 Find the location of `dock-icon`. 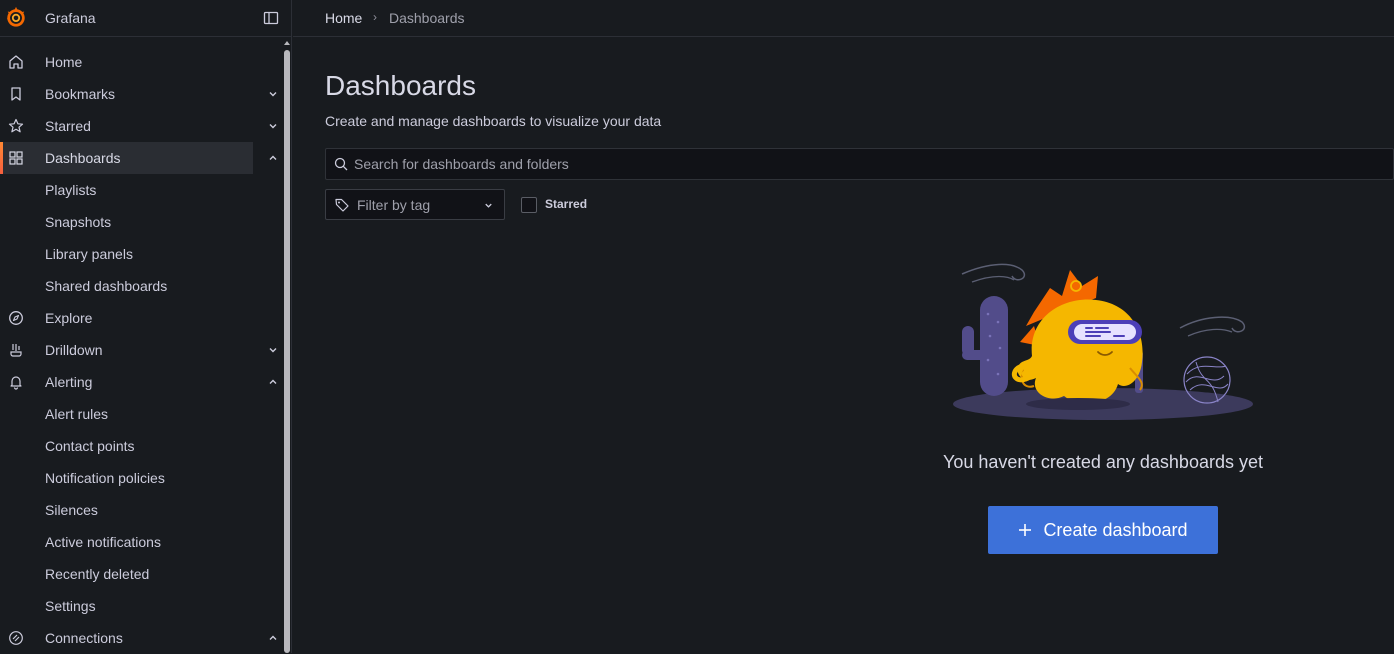

dock-icon is located at coordinates (271, 18).